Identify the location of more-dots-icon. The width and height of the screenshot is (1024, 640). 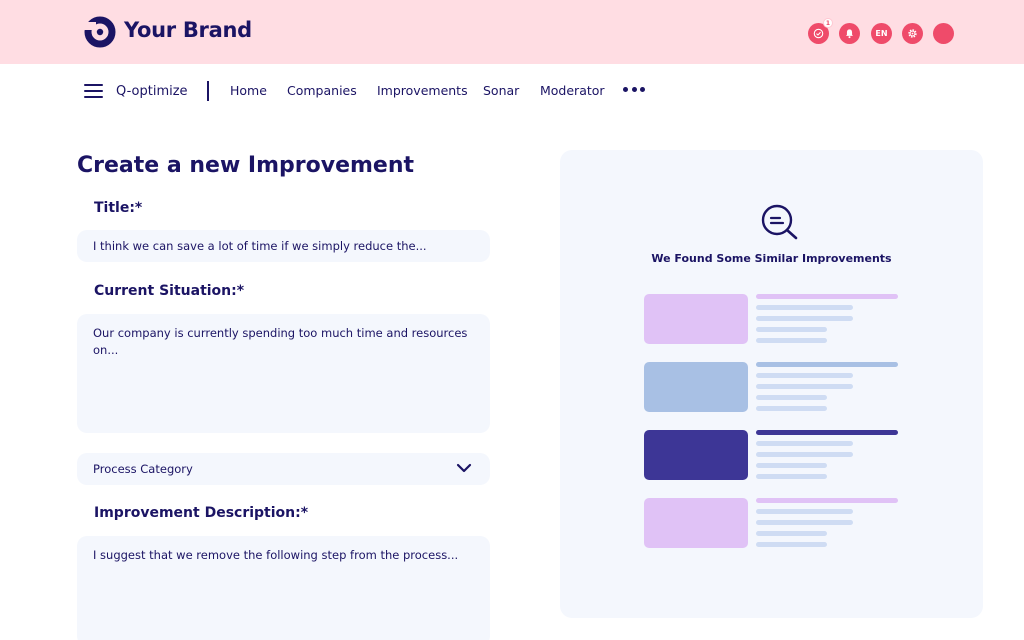
(634, 90).